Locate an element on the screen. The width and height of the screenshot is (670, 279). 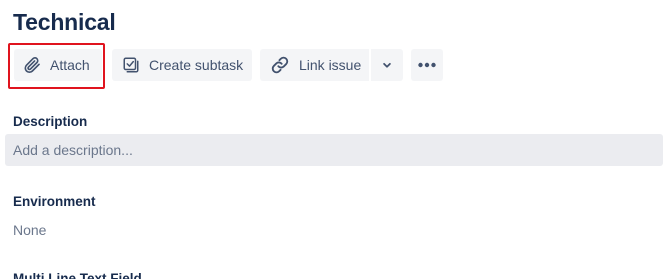
chevron-down-icon is located at coordinates (387, 65).